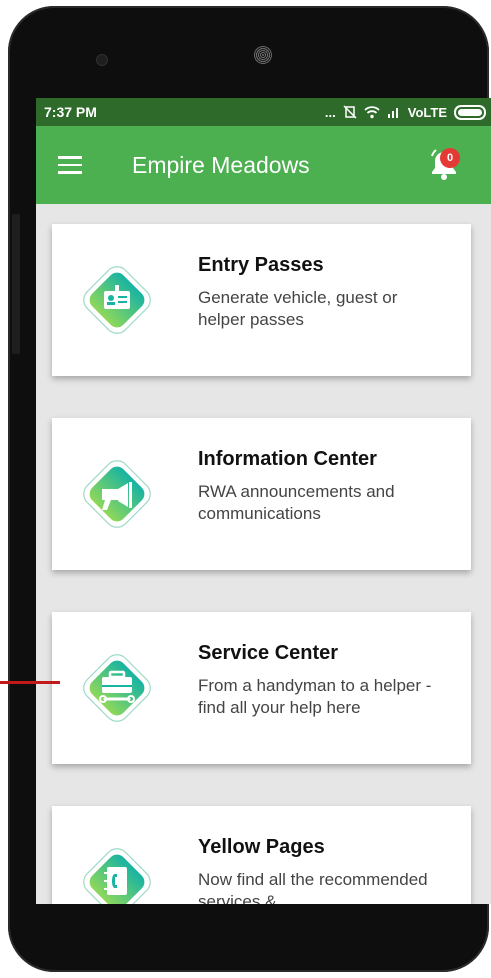 The height and width of the screenshot is (978, 491). What do you see at coordinates (221, 164) in the screenshot?
I see `app-title: Empire Meadows` at bounding box center [221, 164].